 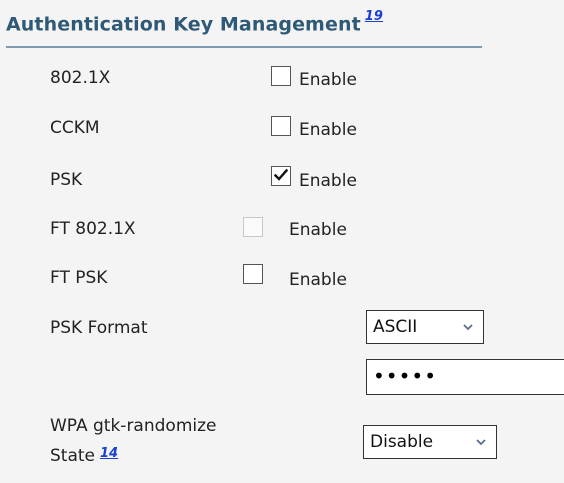 I want to click on footnote-link-19: 19, so click(x=374, y=16).